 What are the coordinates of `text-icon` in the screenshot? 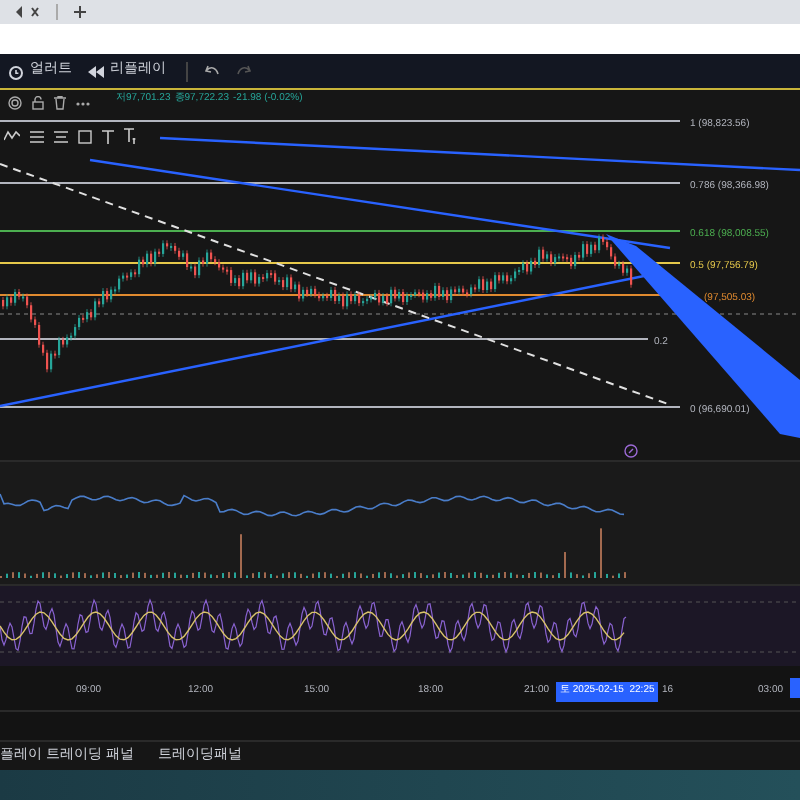 It's located at (108, 136).